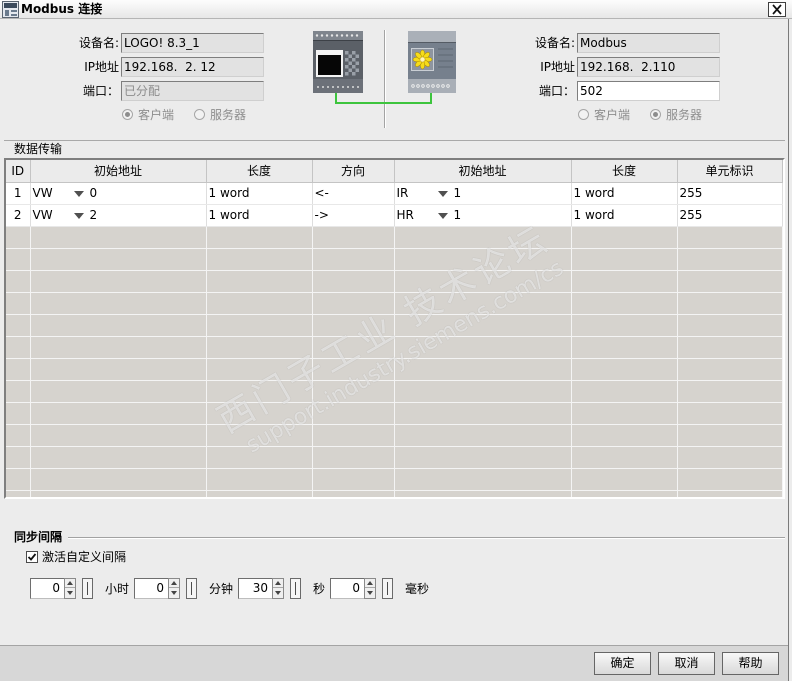 The height and width of the screenshot is (681, 792). Describe the element at coordinates (118, 215) in the screenshot. I see `local-start-address-cell: VW 2` at that location.